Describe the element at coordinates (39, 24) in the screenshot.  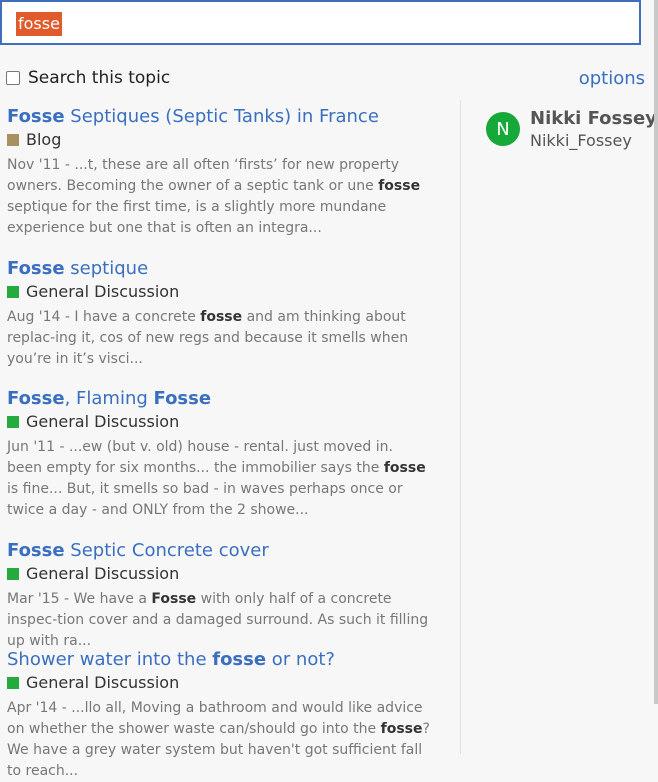
I see `search-query-text: fosse` at that location.